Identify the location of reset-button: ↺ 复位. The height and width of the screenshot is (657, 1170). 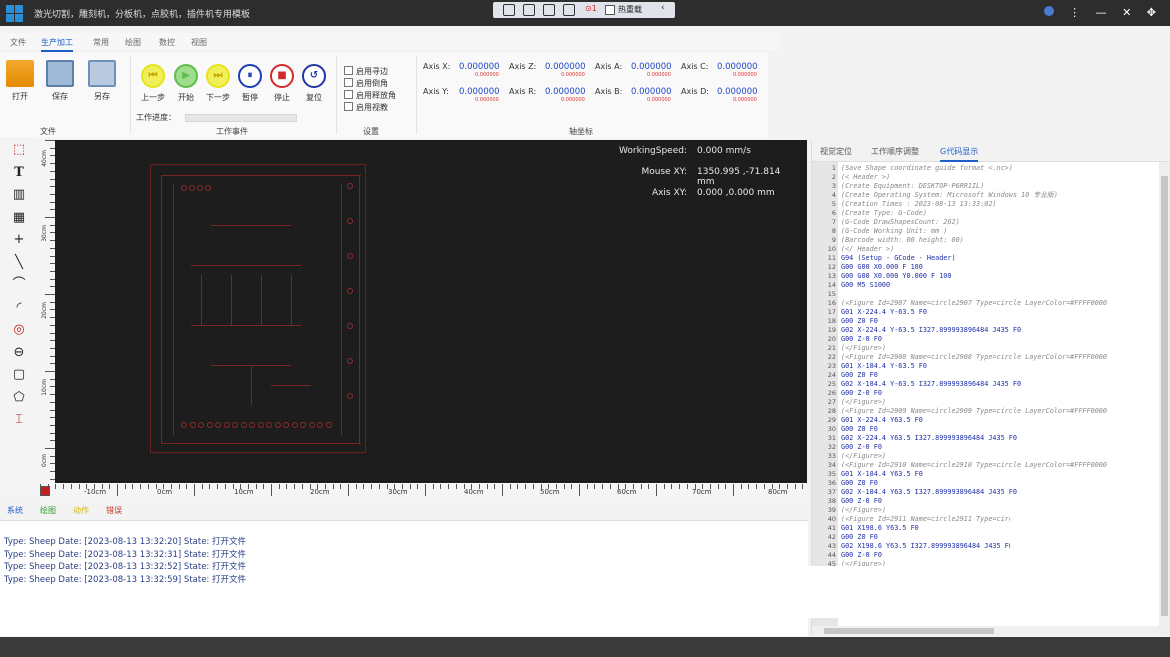
(314, 83).